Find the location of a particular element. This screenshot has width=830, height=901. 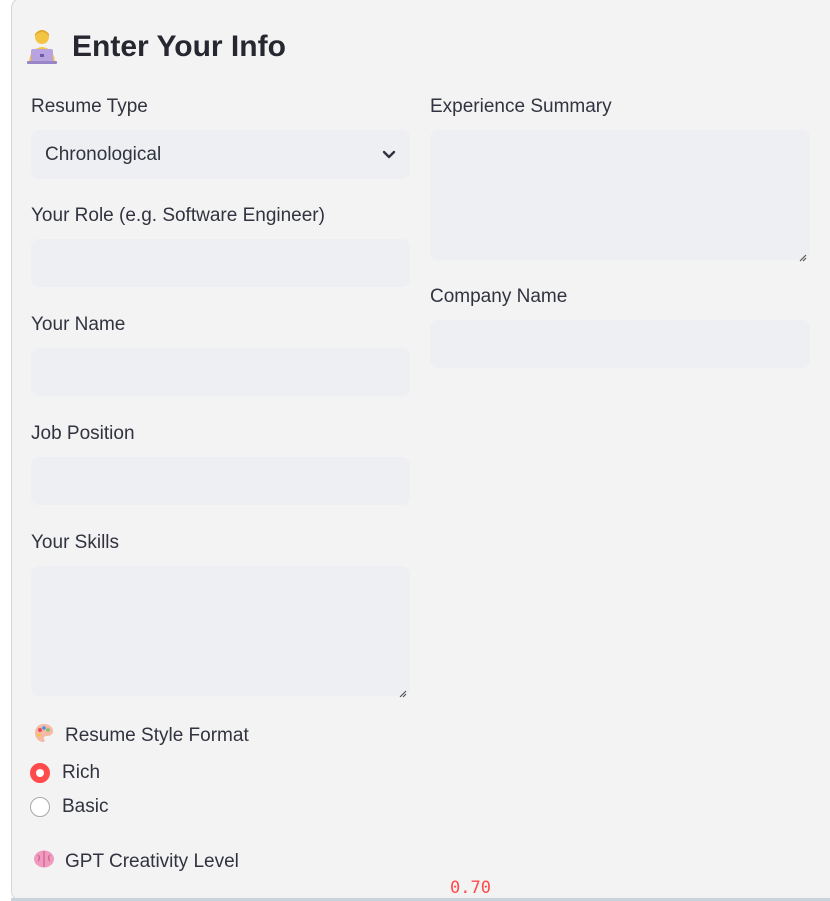

name-label: Your Name is located at coordinates (78, 324).